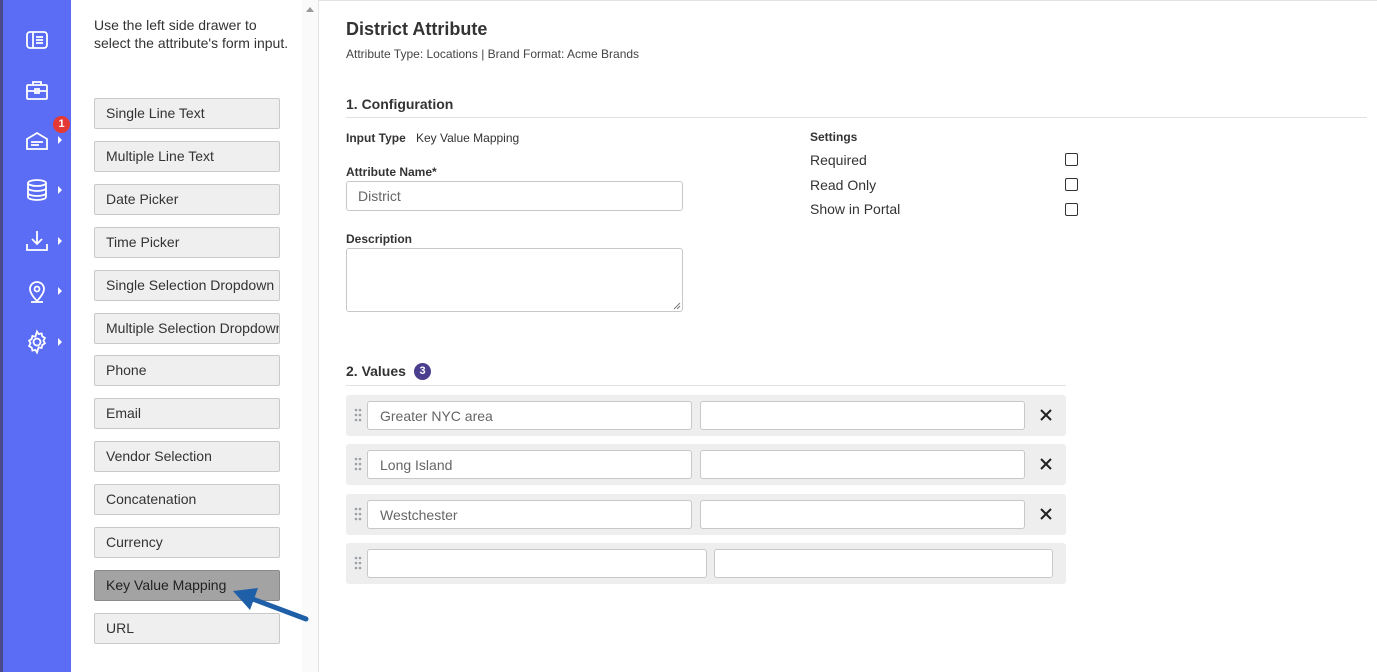  Describe the element at coordinates (1071, 184) in the screenshot. I see `setting-read-only-checkbox` at that location.